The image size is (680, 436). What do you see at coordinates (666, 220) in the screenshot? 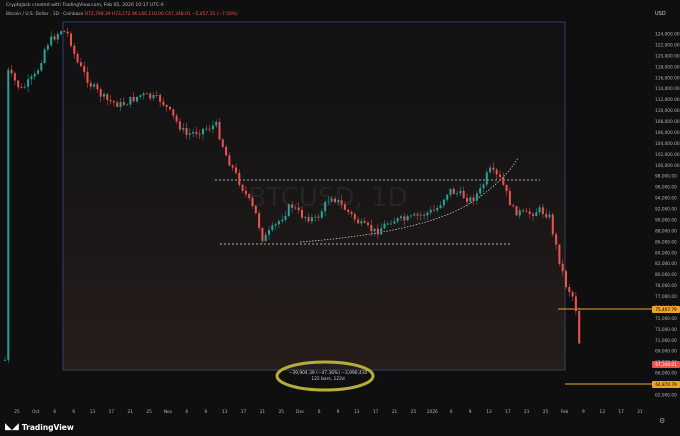
I see `price-tick-label: 90,000.00` at bounding box center [666, 220].